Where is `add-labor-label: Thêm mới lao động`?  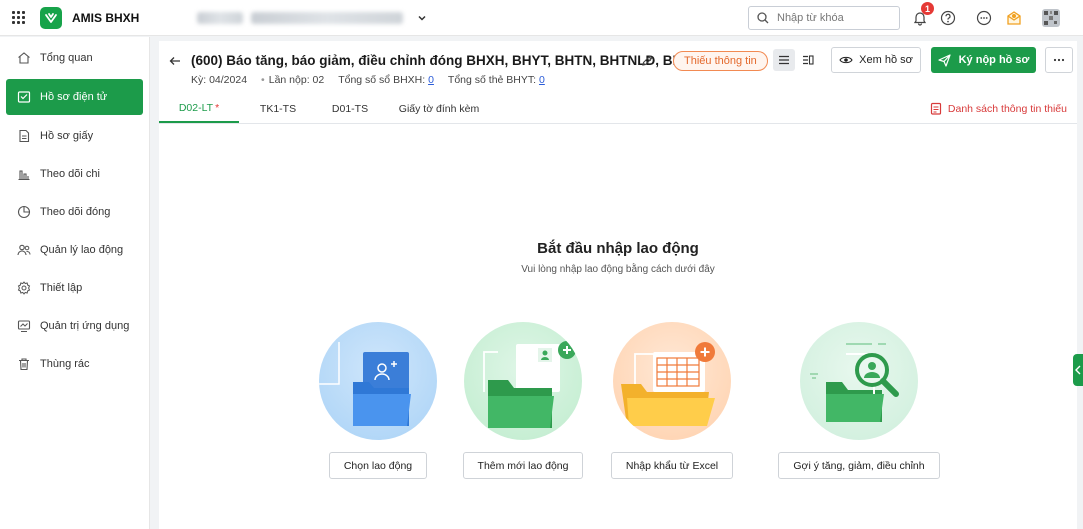 add-labor-label: Thêm mới lao động is located at coordinates (523, 465).